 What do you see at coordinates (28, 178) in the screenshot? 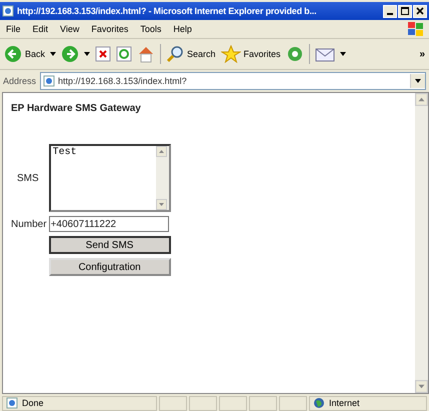
I see `sms-label: SMS` at bounding box center [28, 178].